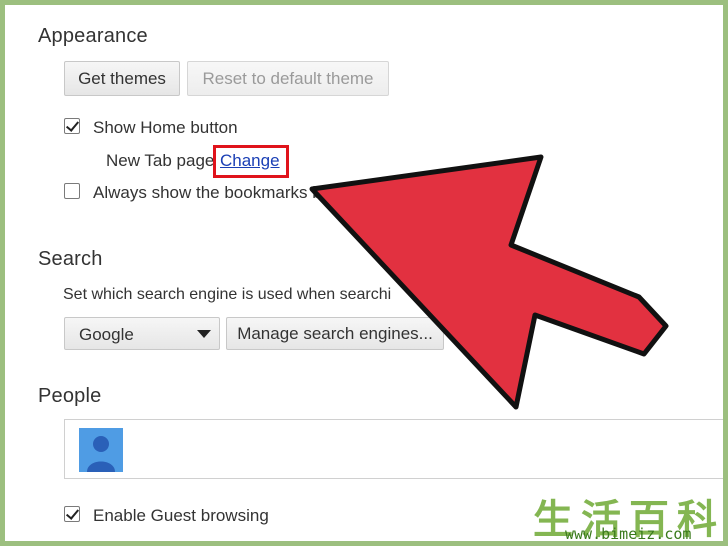 The width and height of the screenshot is (728, 546). Describe the element at coordinates (628, 533) in the screenshot. I see `watermark-url: www.bimeiz.com` at that location.